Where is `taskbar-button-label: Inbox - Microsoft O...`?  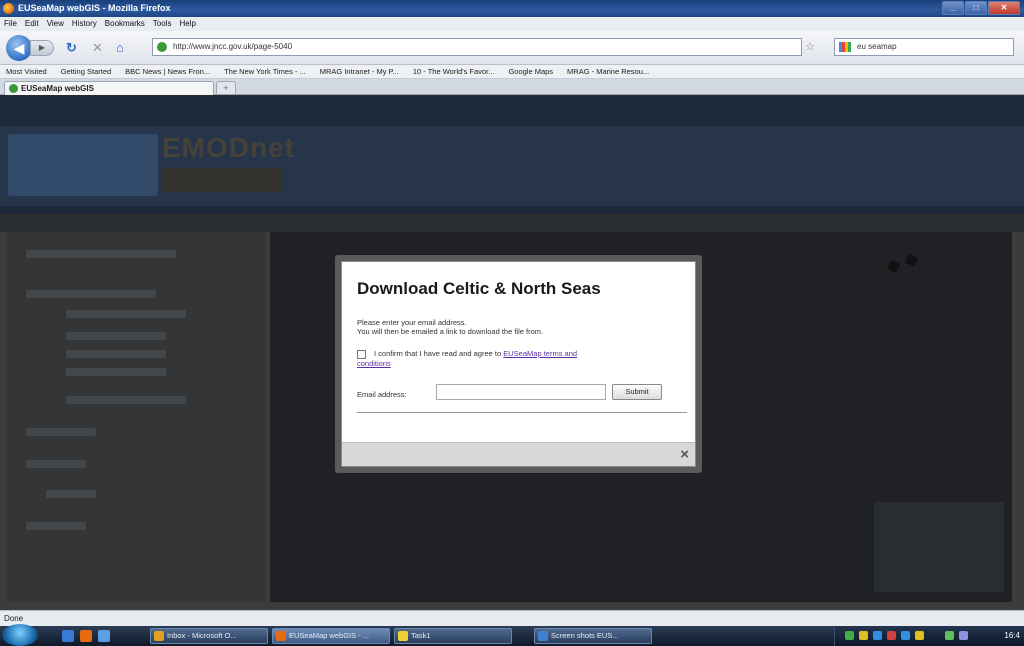 taskbar-button-label: Inbox - Microsoft O... is located at coordinates (202, 635).